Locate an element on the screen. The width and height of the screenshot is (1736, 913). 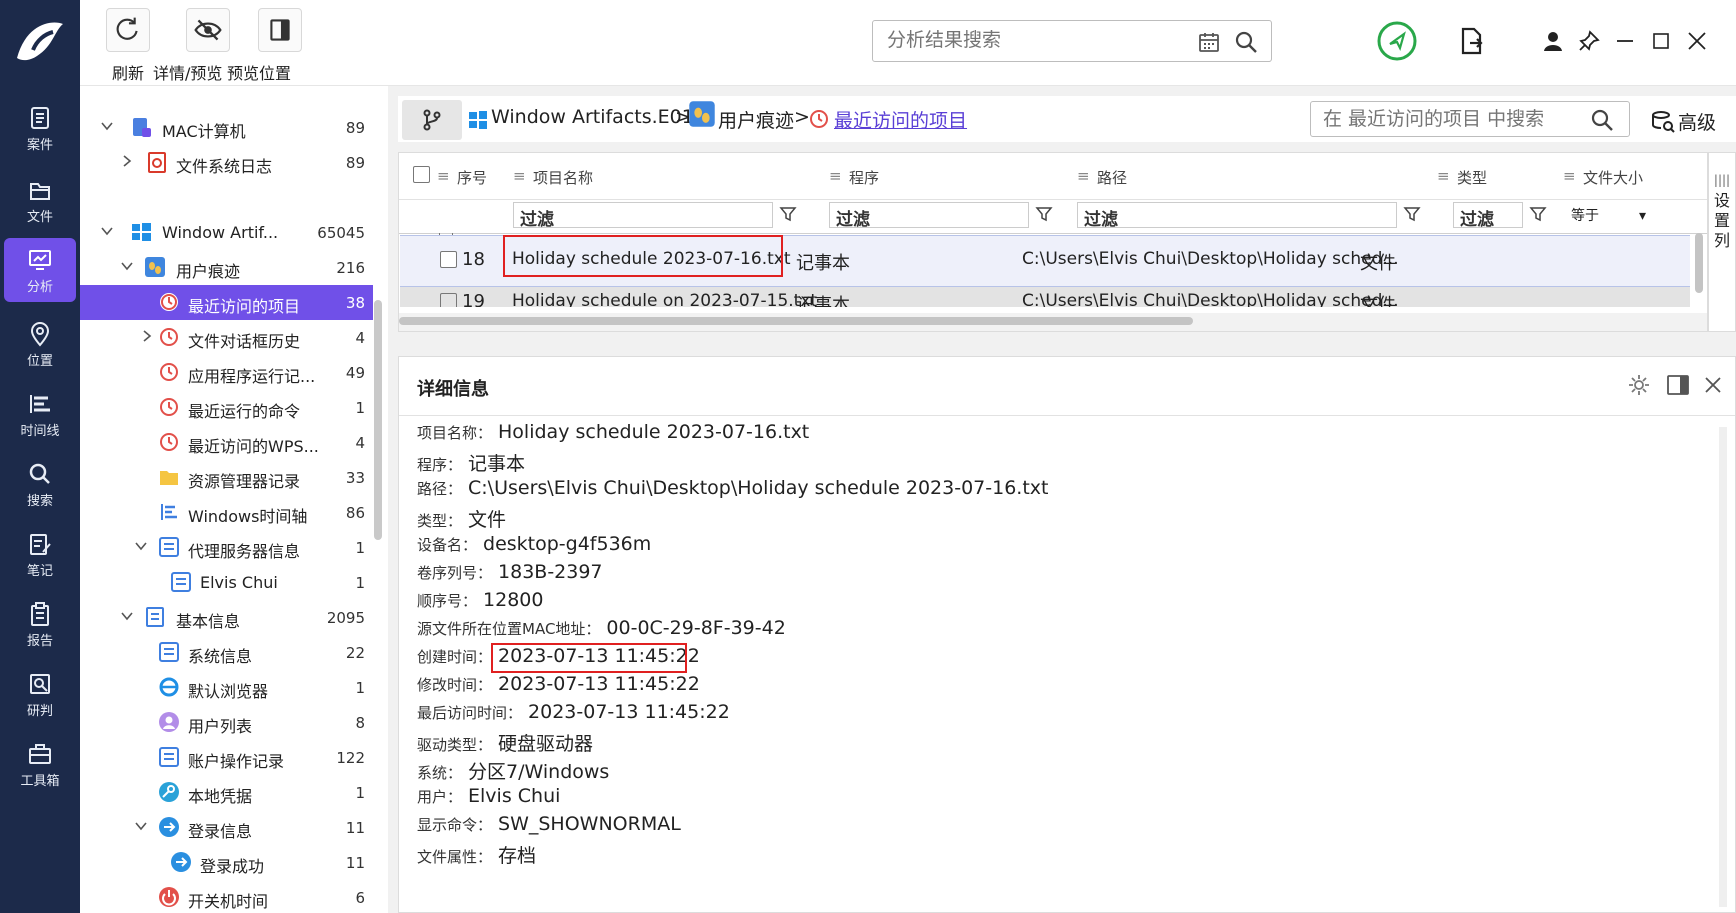
nav-file: 文件 is located at coordinates (40, 200).